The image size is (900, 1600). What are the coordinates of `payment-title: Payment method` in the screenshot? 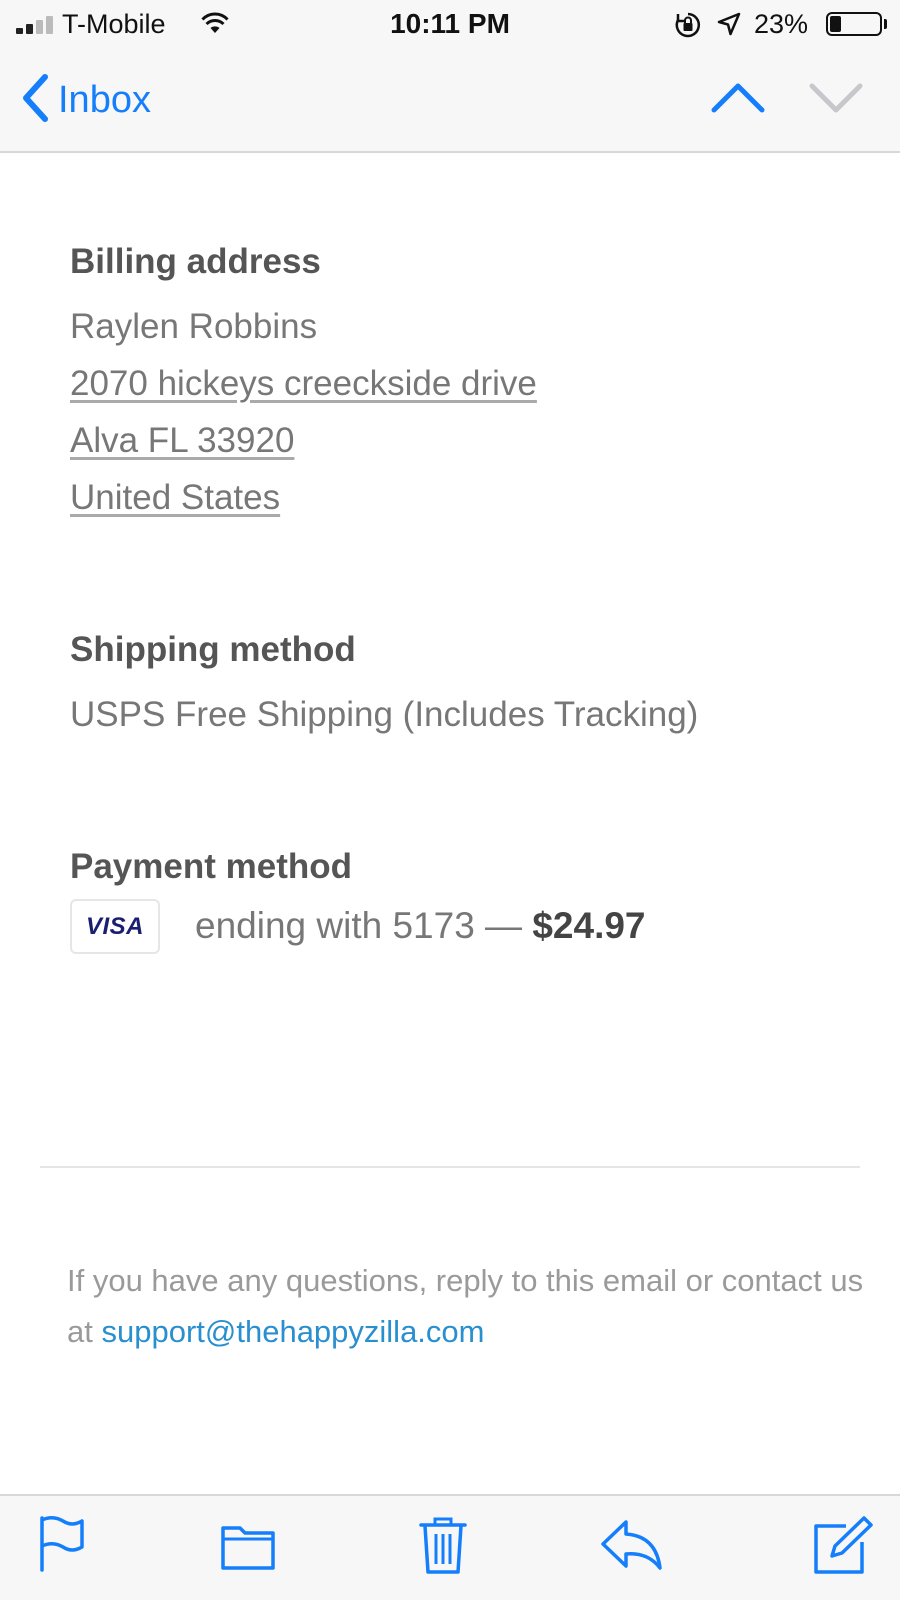 It's located at (211, 866).